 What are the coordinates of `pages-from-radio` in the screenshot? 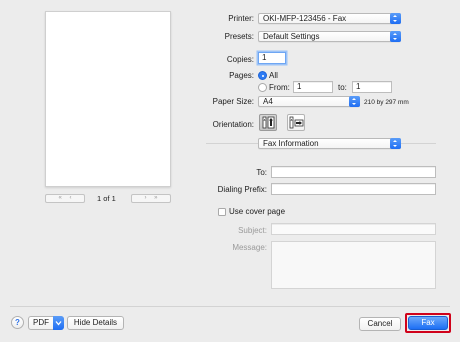 It's located at (262, 87).